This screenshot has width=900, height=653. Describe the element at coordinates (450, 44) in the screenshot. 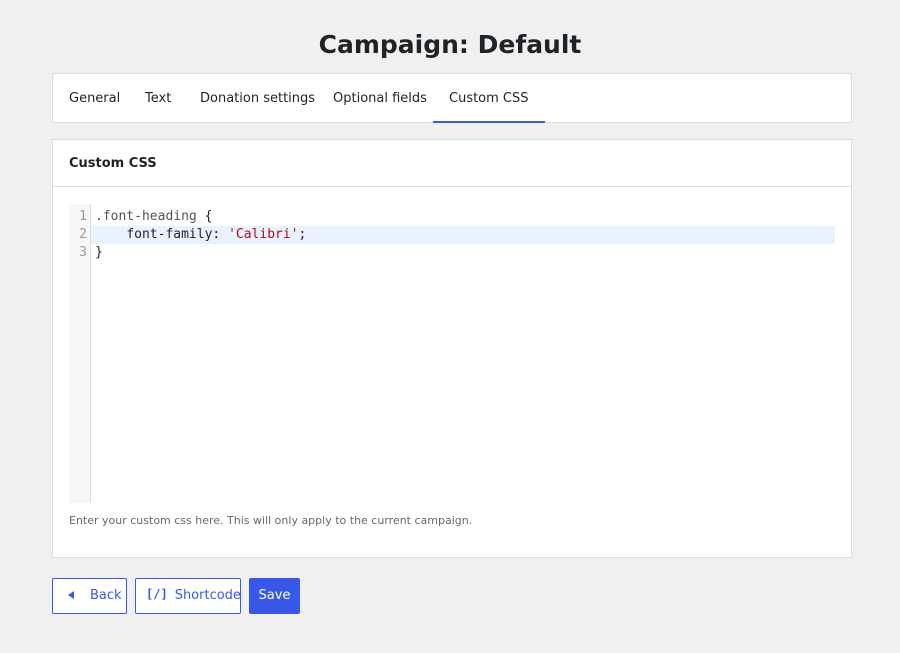

I see `page-title: Campaign: Default` at that location.